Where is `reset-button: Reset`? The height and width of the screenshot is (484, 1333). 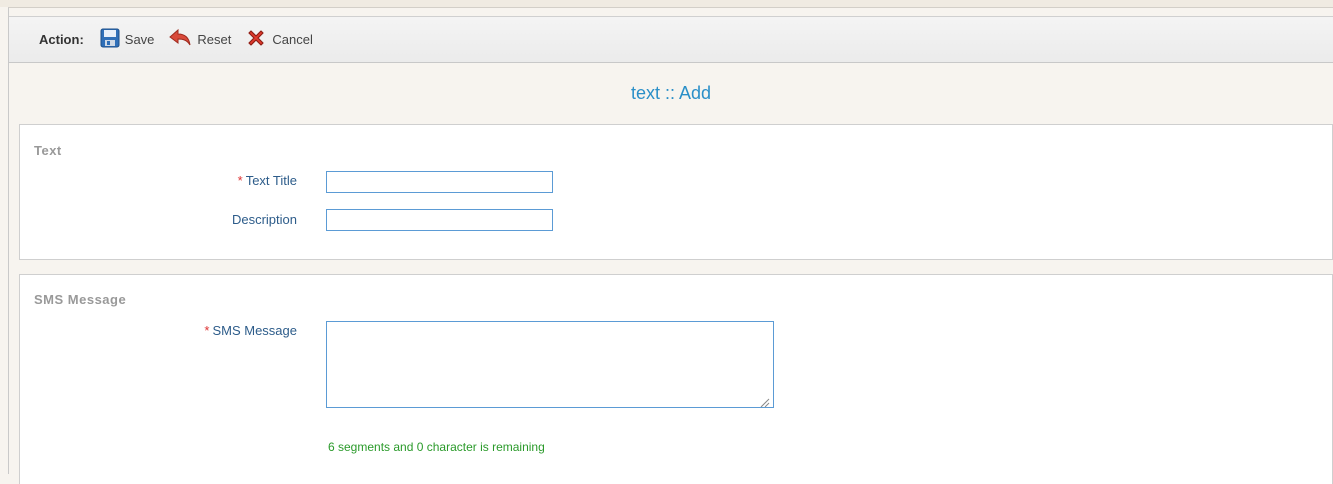 reset-button: Reset is located at coordinates (199, 39).